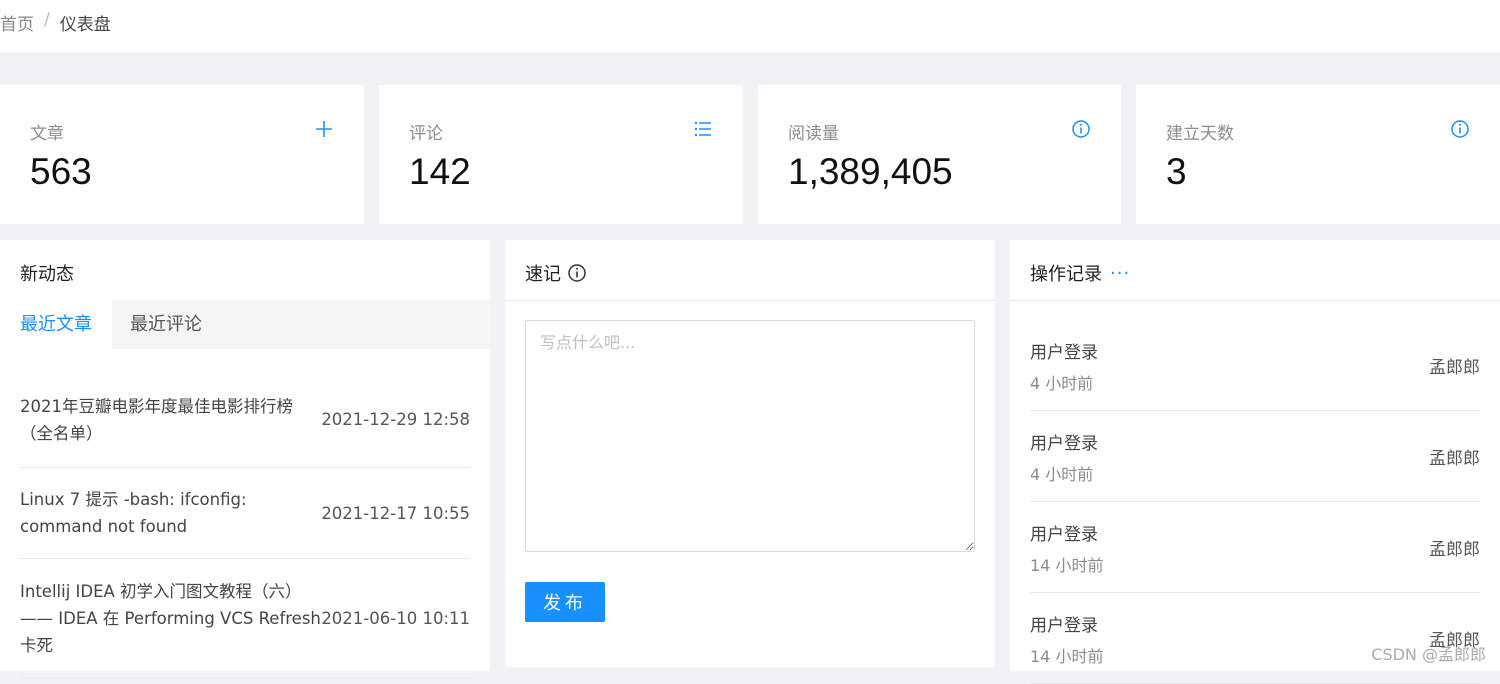 This screenshot has width=1500, height=684. What do you see at coordinates (813, 134) in the screenshot?
I see `stat-label: 阅读量` at bounding box center [813, 134].